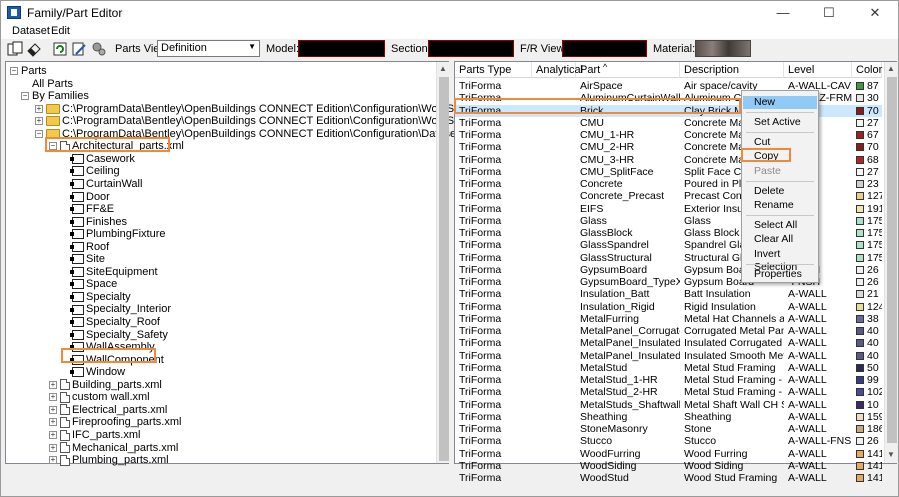  What do you see at coordinates (115, 422) in the screenshot?
I see `tree-file: + Fireproofing_parts.xml` at bounding box center [115, 422].